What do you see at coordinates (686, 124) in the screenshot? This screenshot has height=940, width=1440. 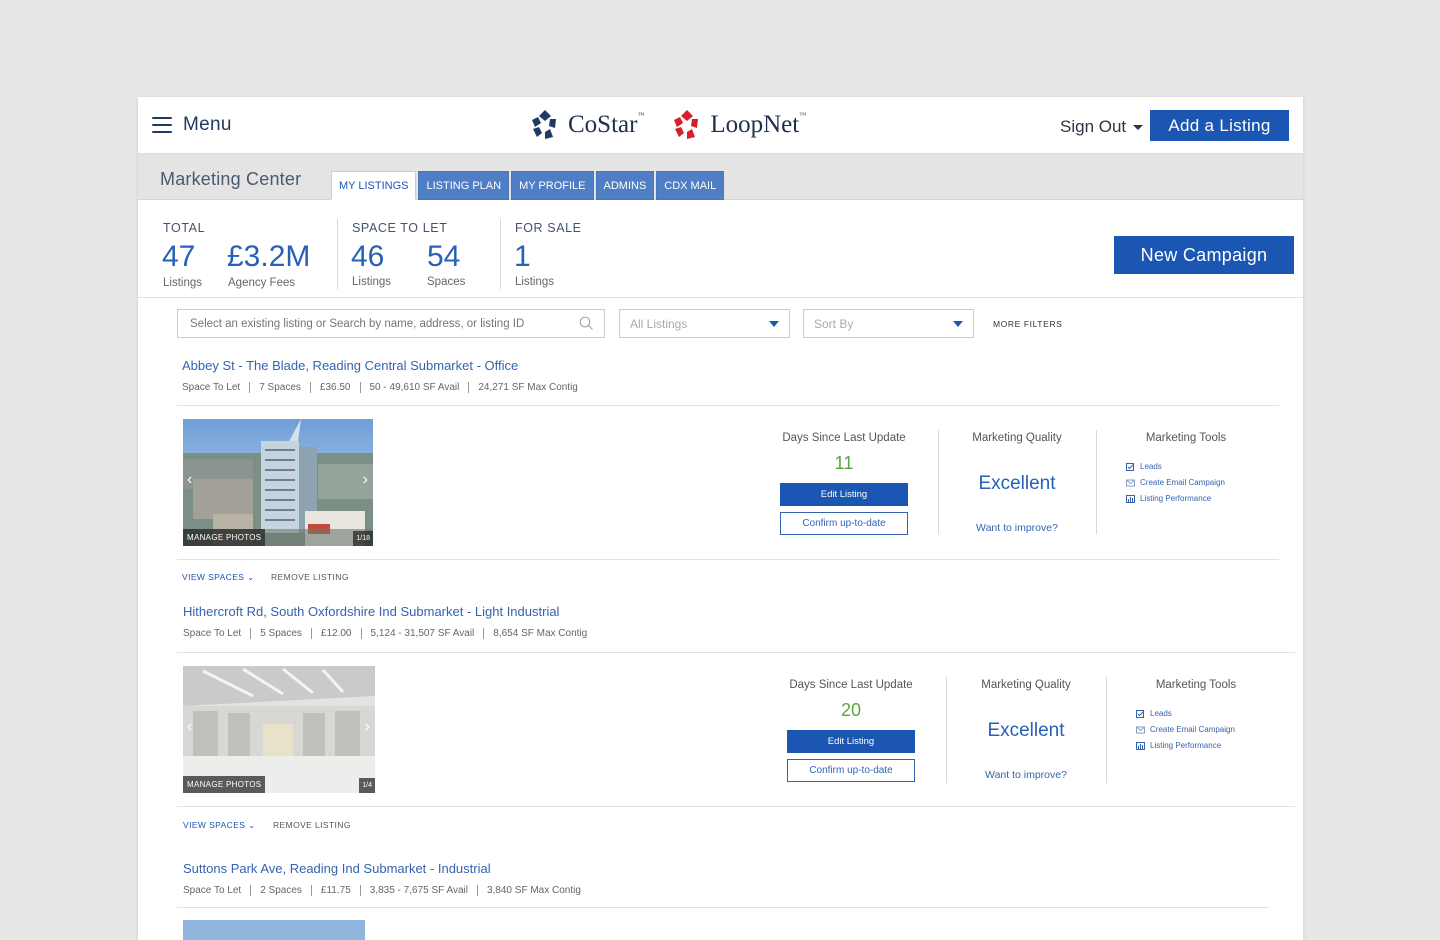 I see `loopnet-mark-icon` at bounding box center [686, 124].